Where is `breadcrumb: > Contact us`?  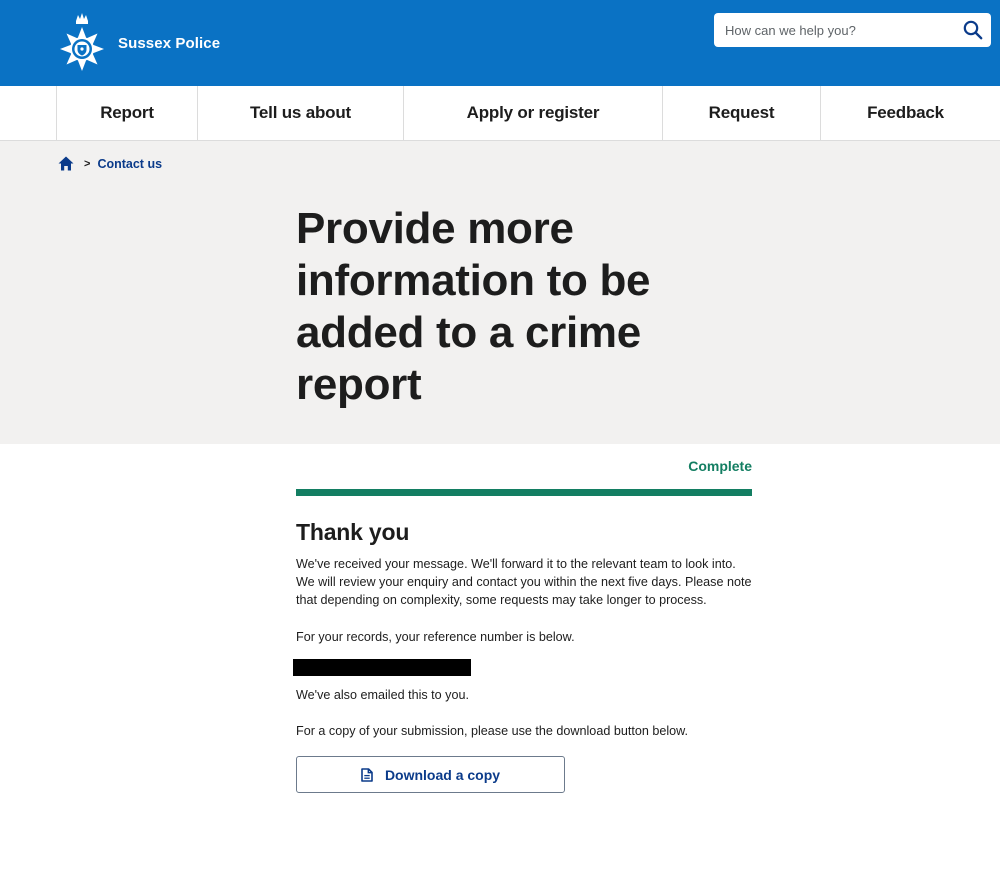 breadcrumb: > Contact us is located at coordinates (110, 163).